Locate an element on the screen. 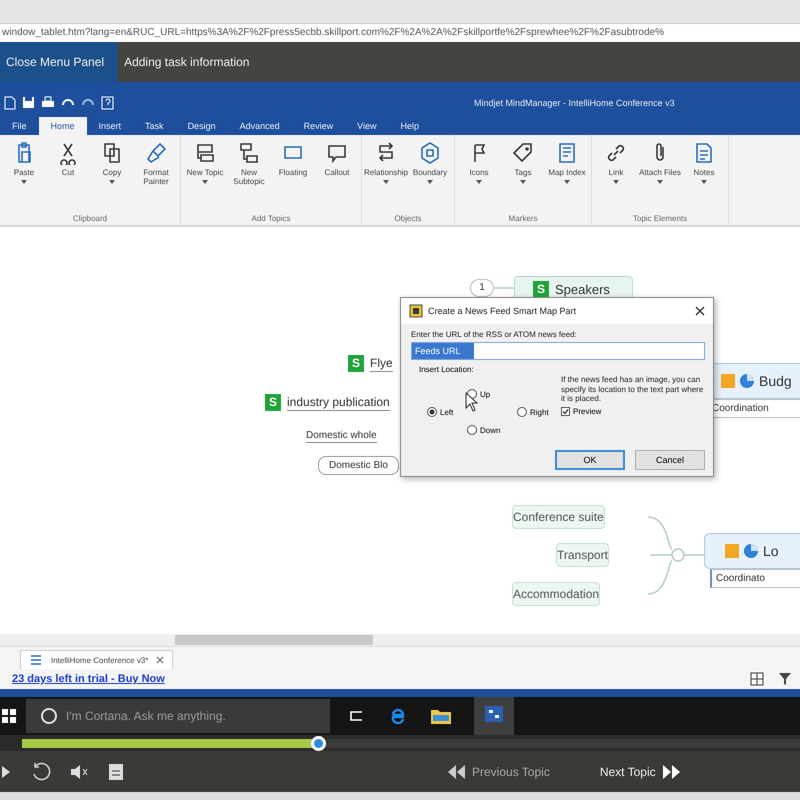 This screenshot has width=800, height=800. group-label: Objects is located at coordinates (408, 218).